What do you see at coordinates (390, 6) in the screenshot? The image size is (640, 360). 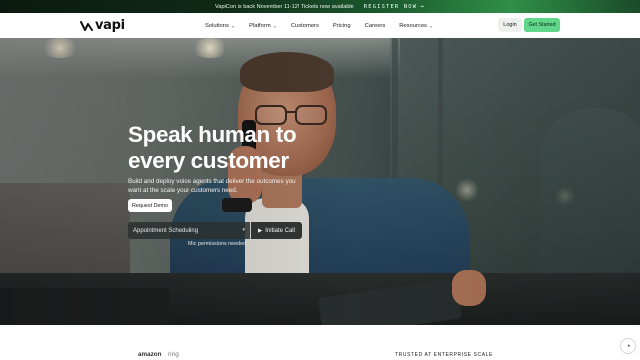 I see `register-now-label: REGISTER NOW` at bounding box center [390, 6].